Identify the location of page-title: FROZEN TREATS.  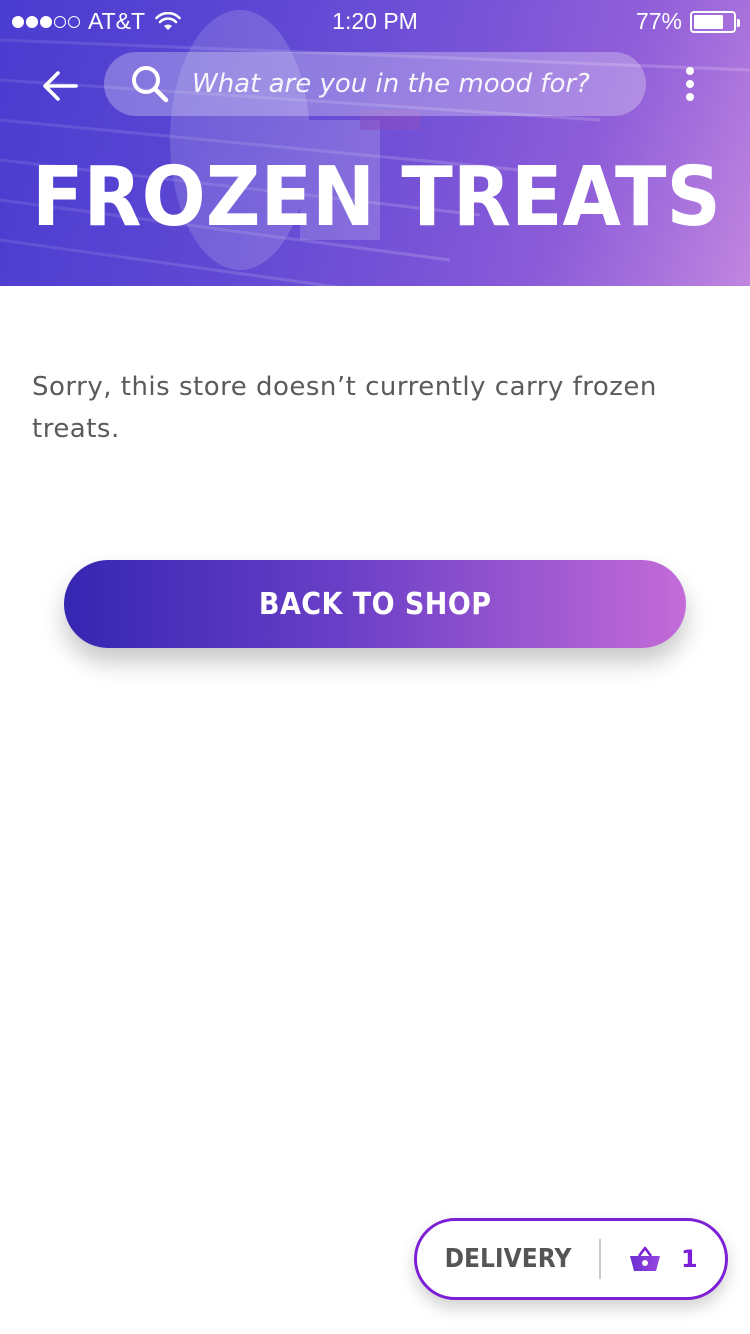
(376, 197).